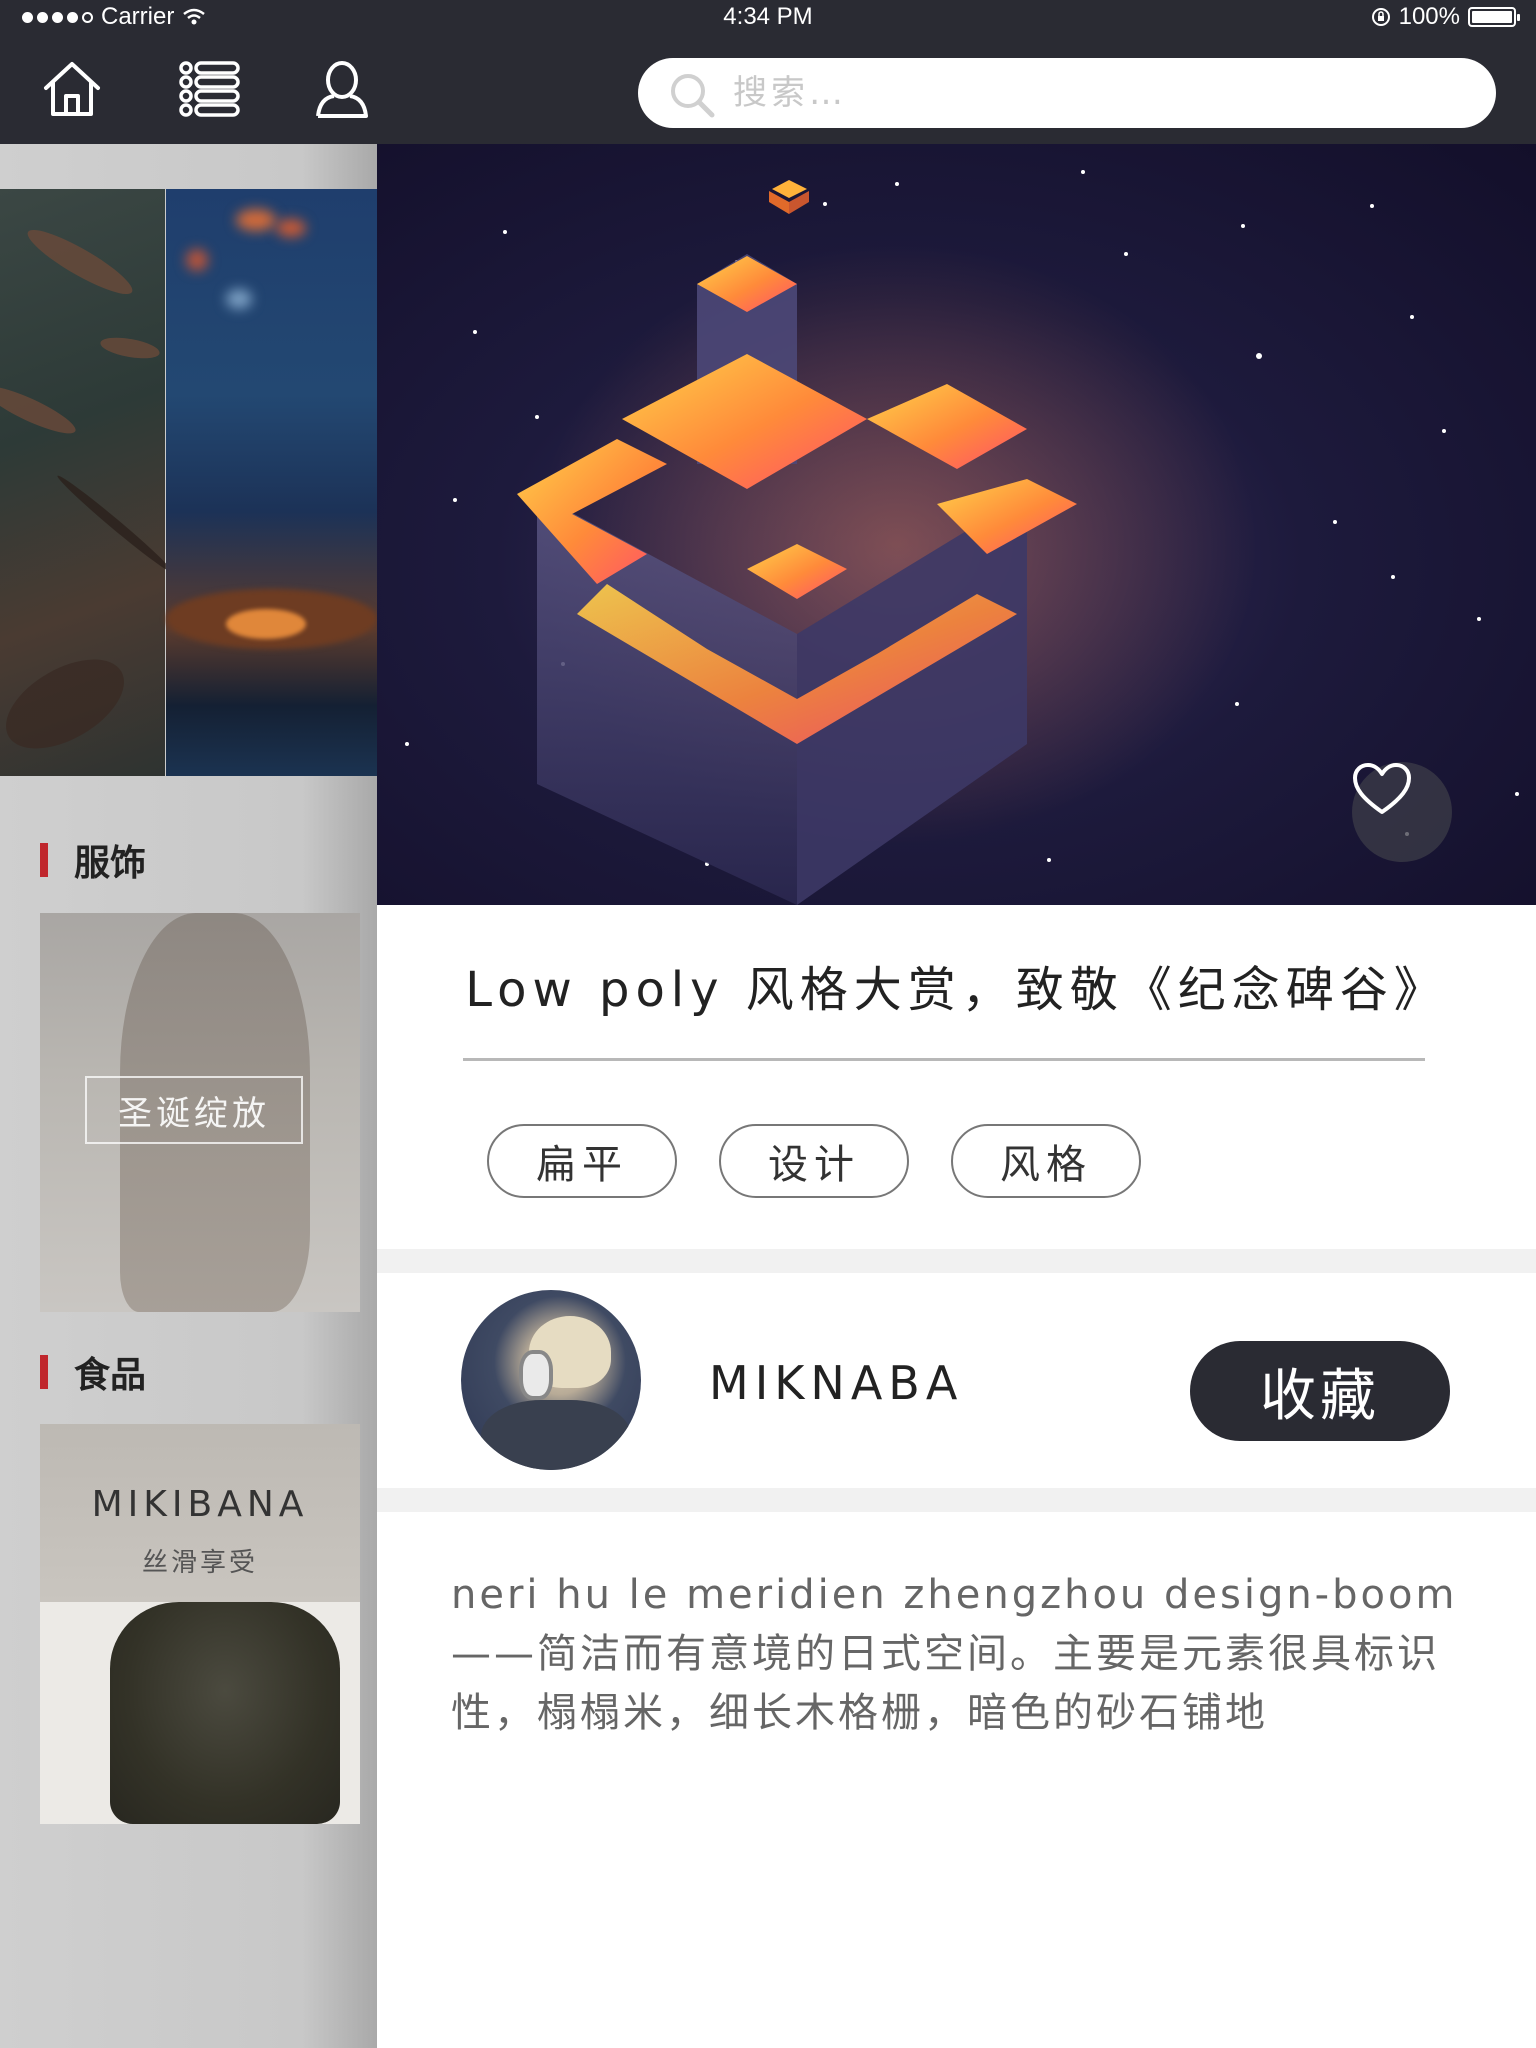 Image resolution: width=1536 pixels, height=2048 pixels. What do you see at coordinates (194, 1110) in the screenshot?
I see `card-tag: 圣诞绽放` at bounding box center [194, 1110].